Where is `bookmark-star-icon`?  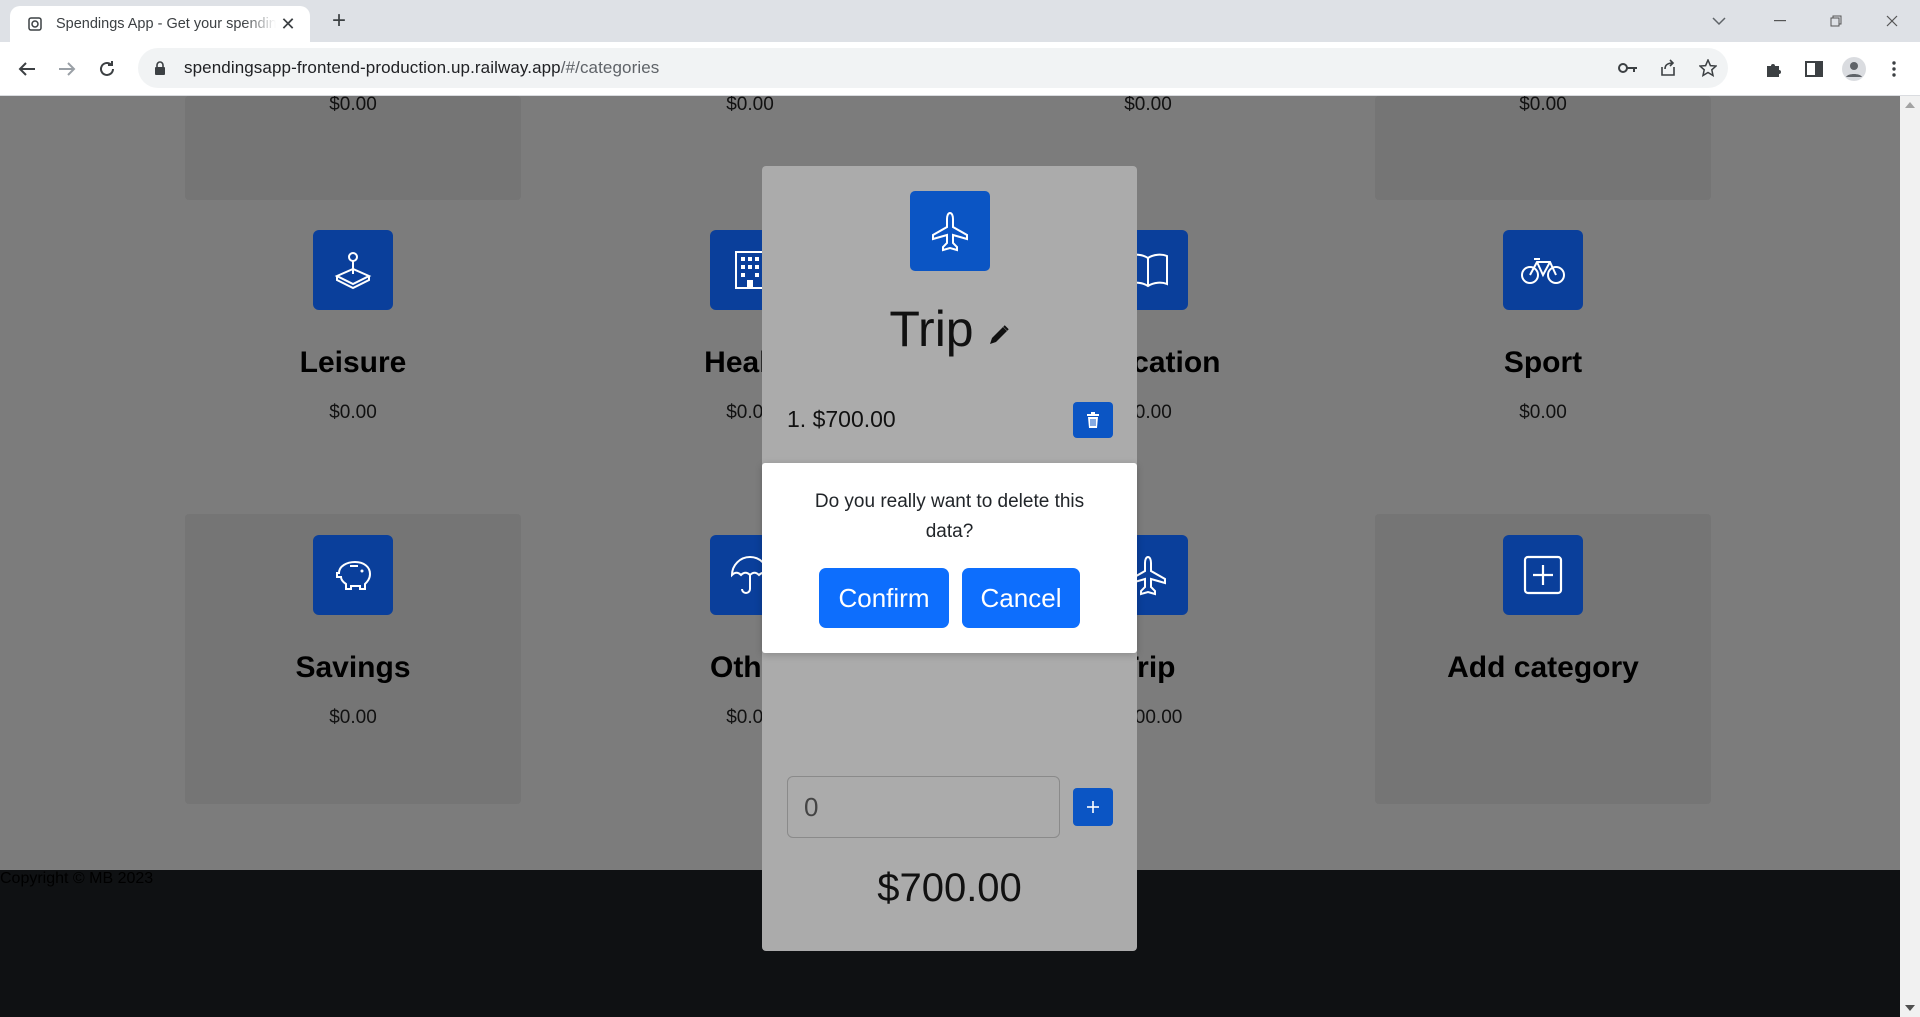 bookmark-star-icon is located at coordinates (1708, 68).